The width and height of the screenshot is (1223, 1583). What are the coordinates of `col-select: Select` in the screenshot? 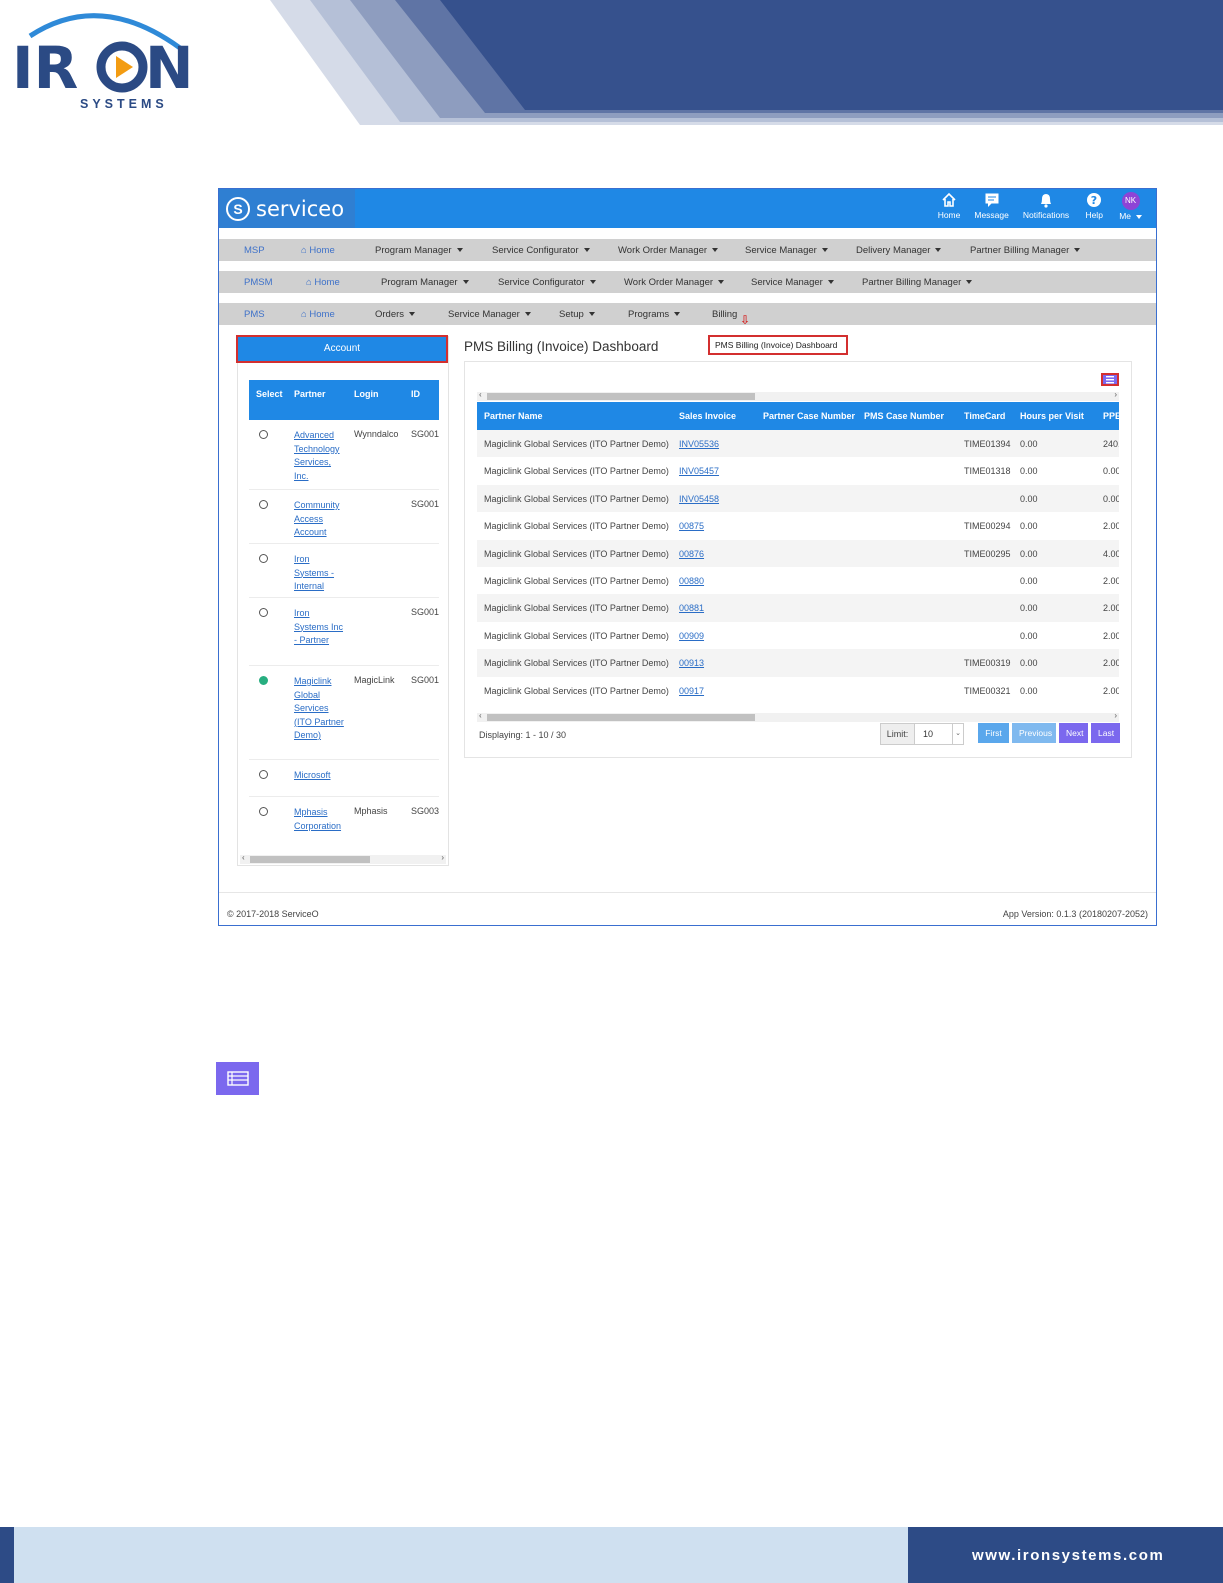 It's located at (269, 394).